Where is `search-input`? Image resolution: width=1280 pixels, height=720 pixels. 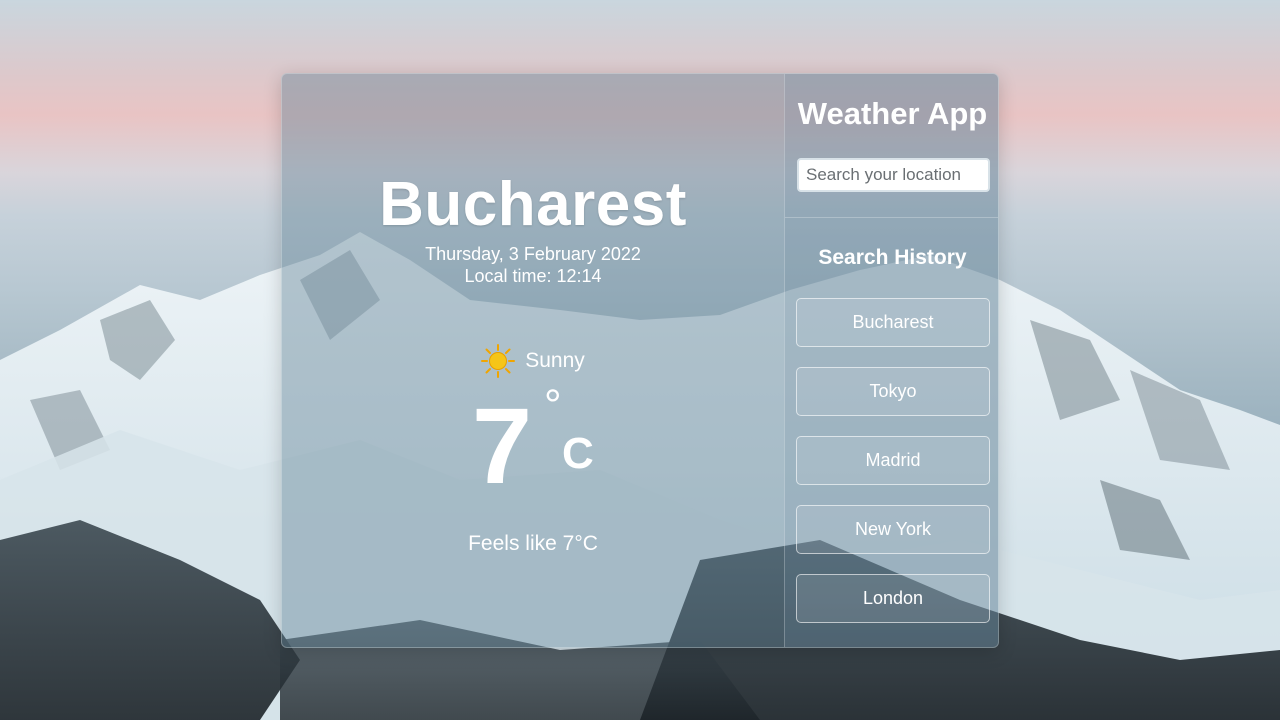
search-input is located at coordinates (893, 175).